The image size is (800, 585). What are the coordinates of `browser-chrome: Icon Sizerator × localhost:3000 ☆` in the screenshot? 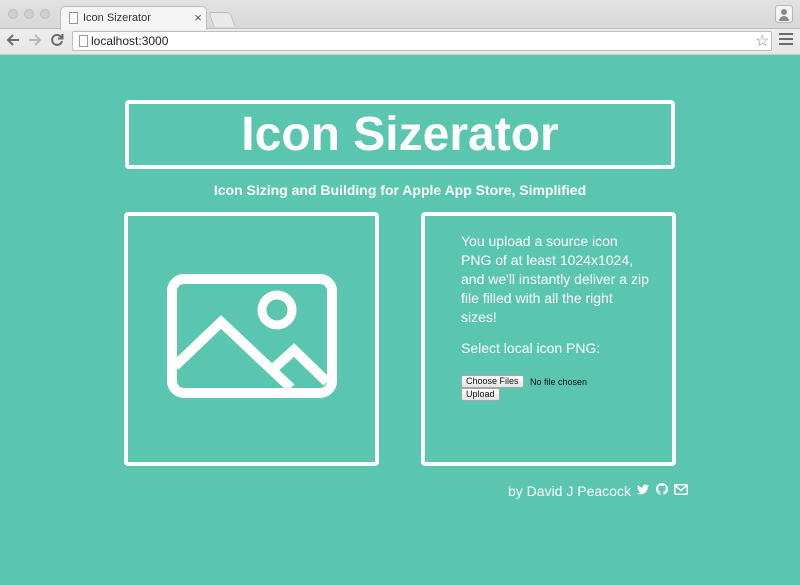 It's located at (400, 27).